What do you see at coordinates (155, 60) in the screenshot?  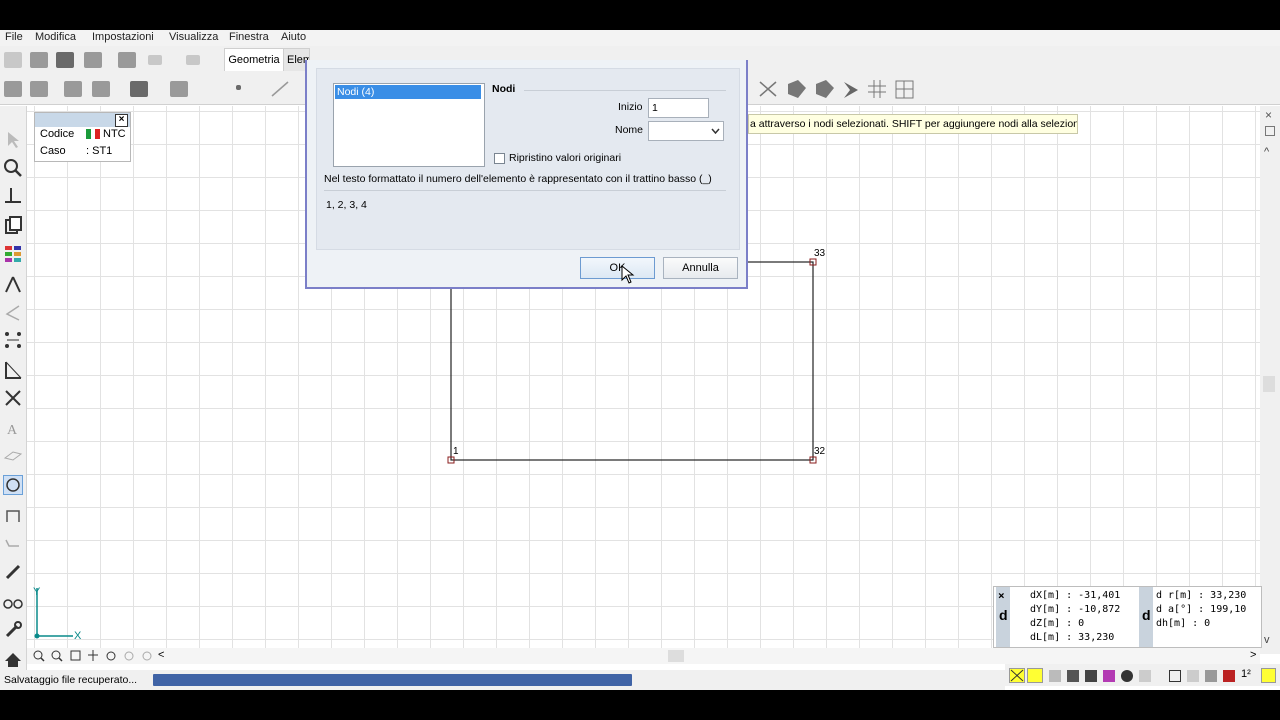 I see `undo-icon` at bounding box center [155, 60].